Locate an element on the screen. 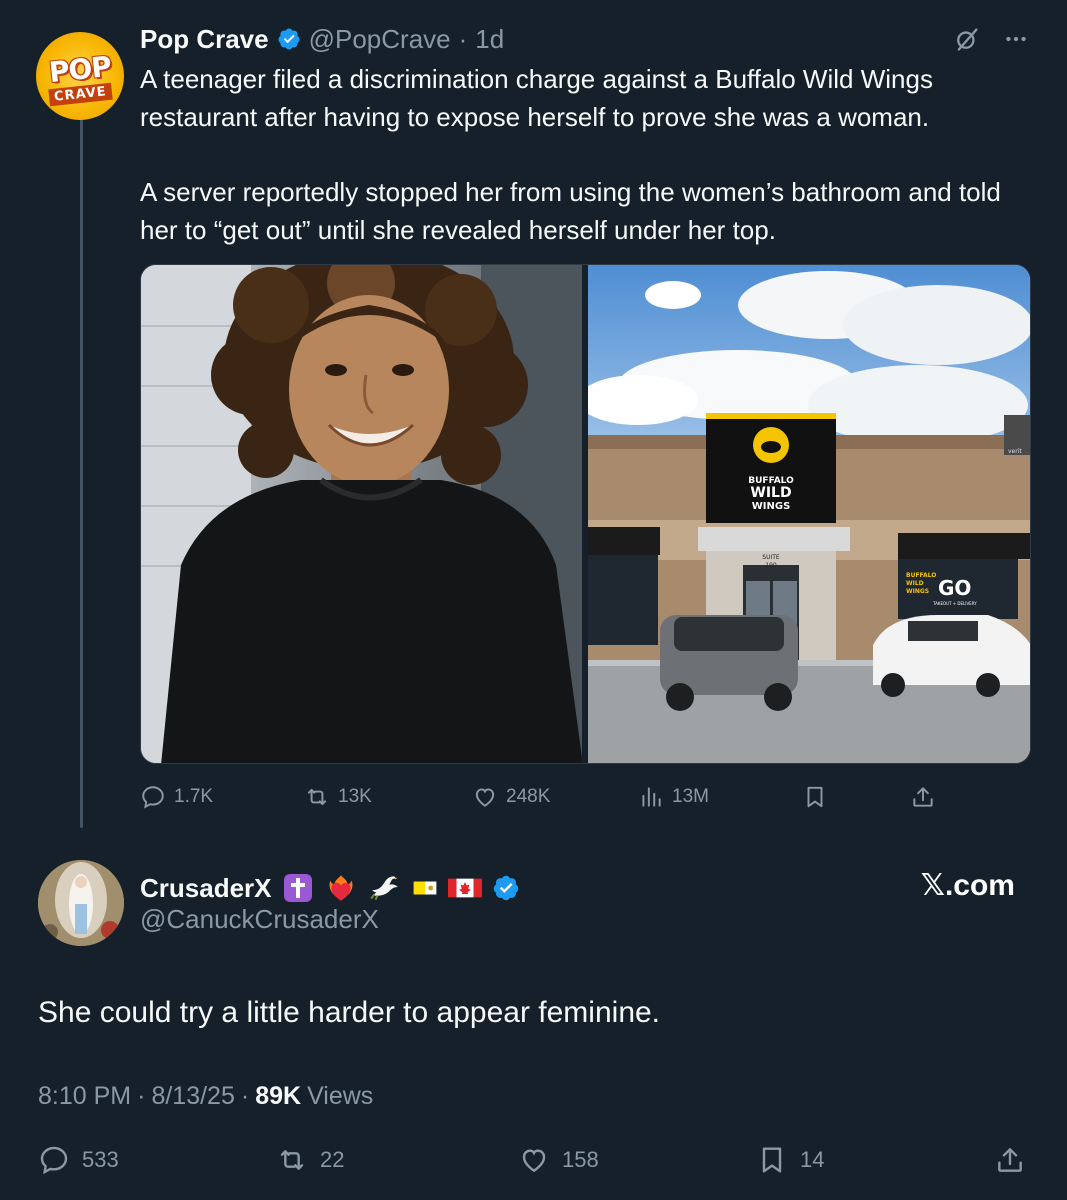 The image size is (1067, 1200). window-sign-3: WINGS is located at coordinates (917, 591).